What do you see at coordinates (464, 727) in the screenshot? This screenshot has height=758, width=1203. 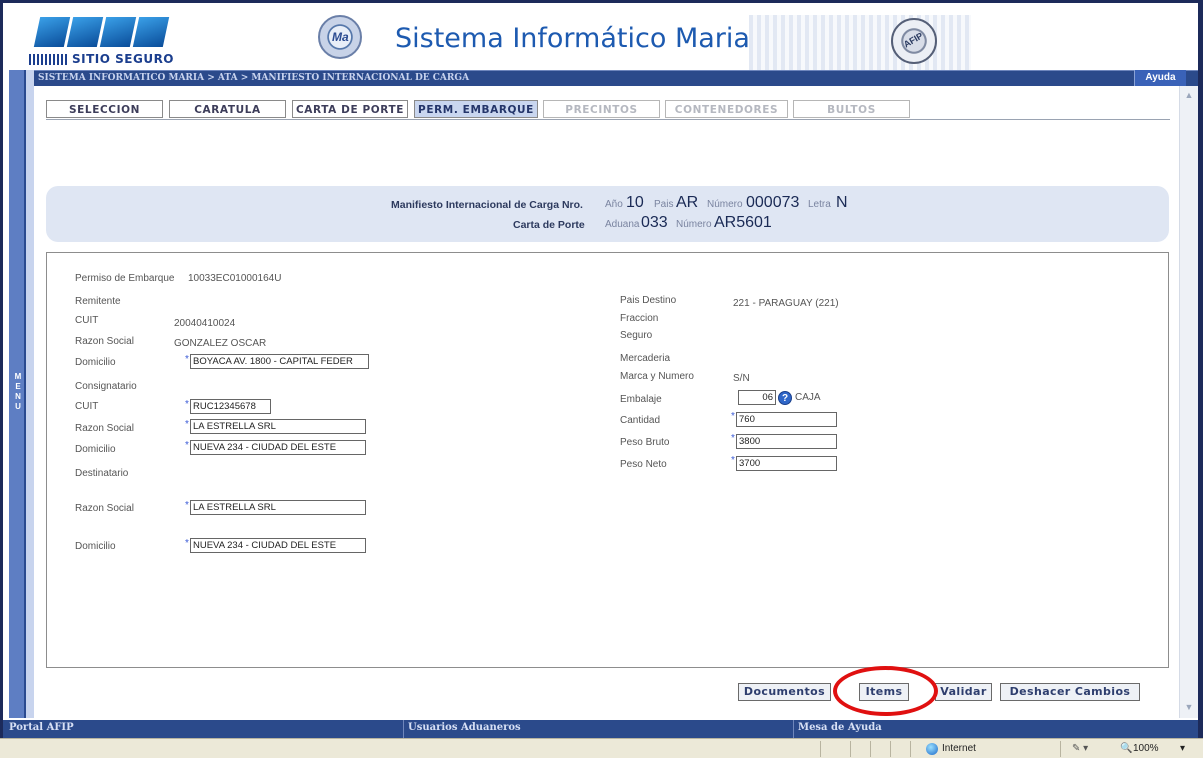 I see `usuarios-aduaneros-link: Usuarios Aduaneros` at bounding box center [464, 727].